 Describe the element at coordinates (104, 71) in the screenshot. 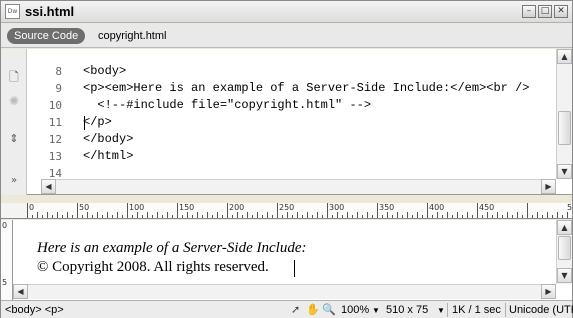

I see `code-line: <body>` at that location.